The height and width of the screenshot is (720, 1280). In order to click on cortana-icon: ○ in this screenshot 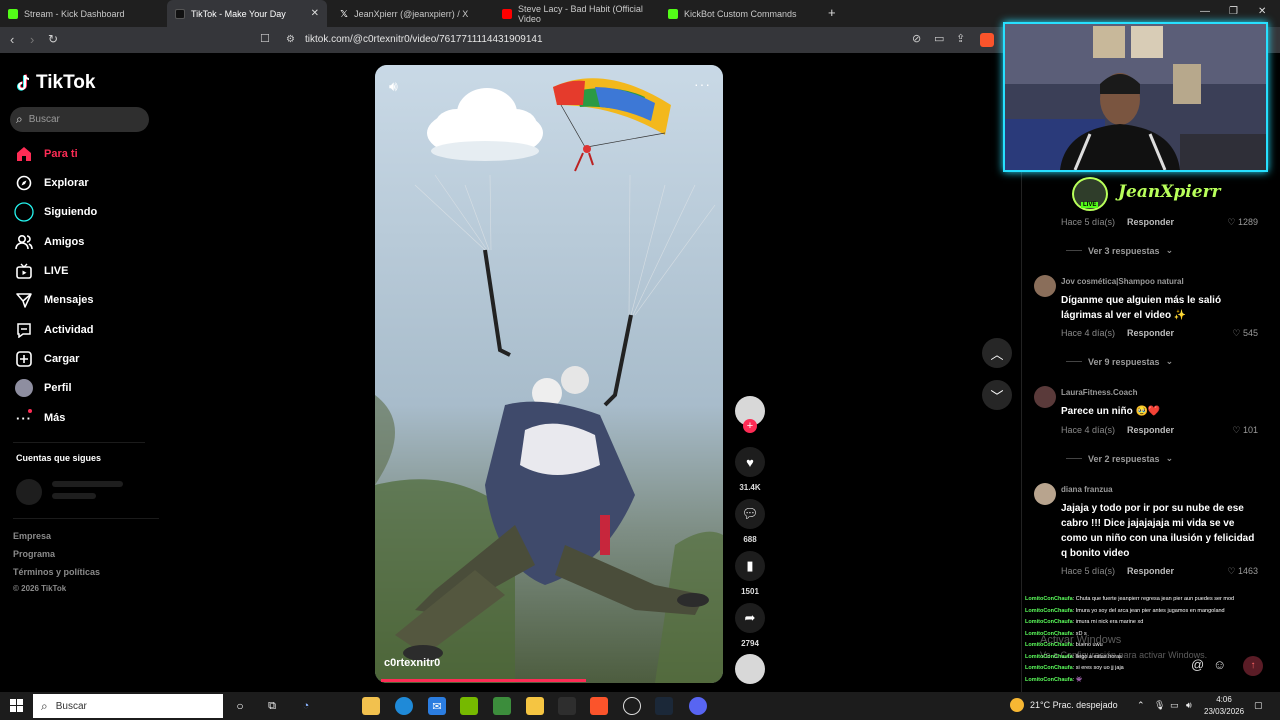, I will do `click(240, 706)`.